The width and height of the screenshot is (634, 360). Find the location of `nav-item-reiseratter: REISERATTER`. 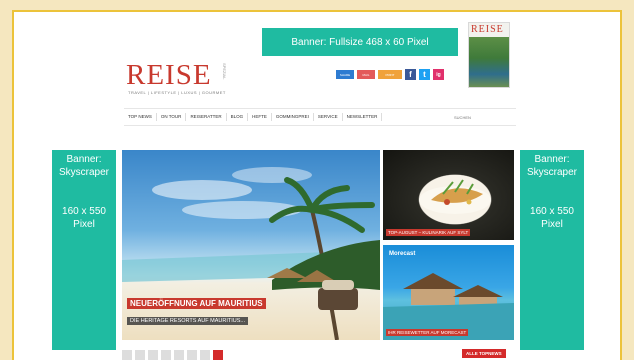

nav-item-reiseratter: REISERATTER is located at coordinates (206, 117).